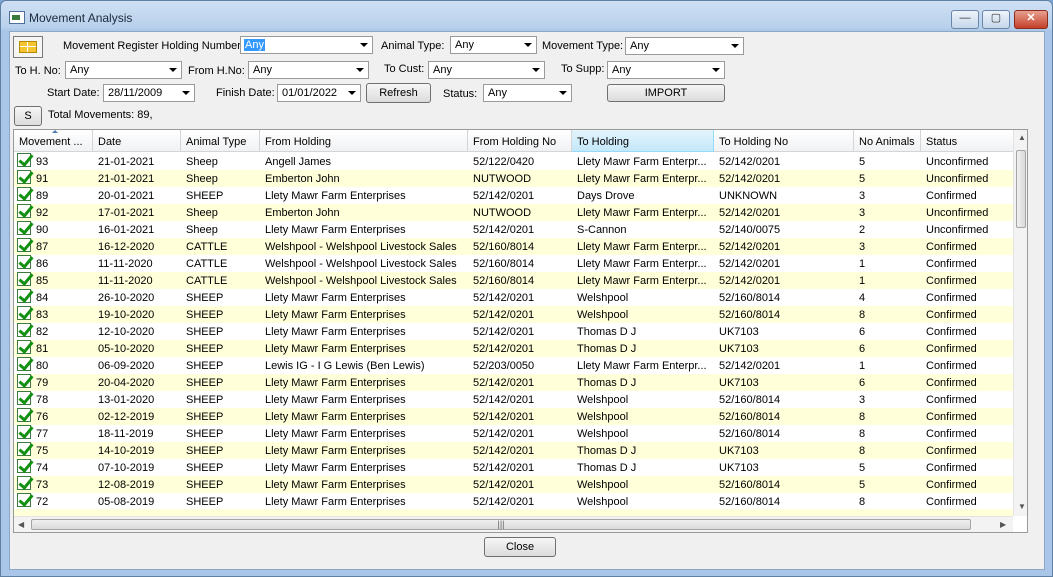 This screenshot has height=577, width=1053. What do you see at coordinates (413, 46) in the screenshot?
I see `animal-type-label: Animal Type:` at bounding box center [413, 46].